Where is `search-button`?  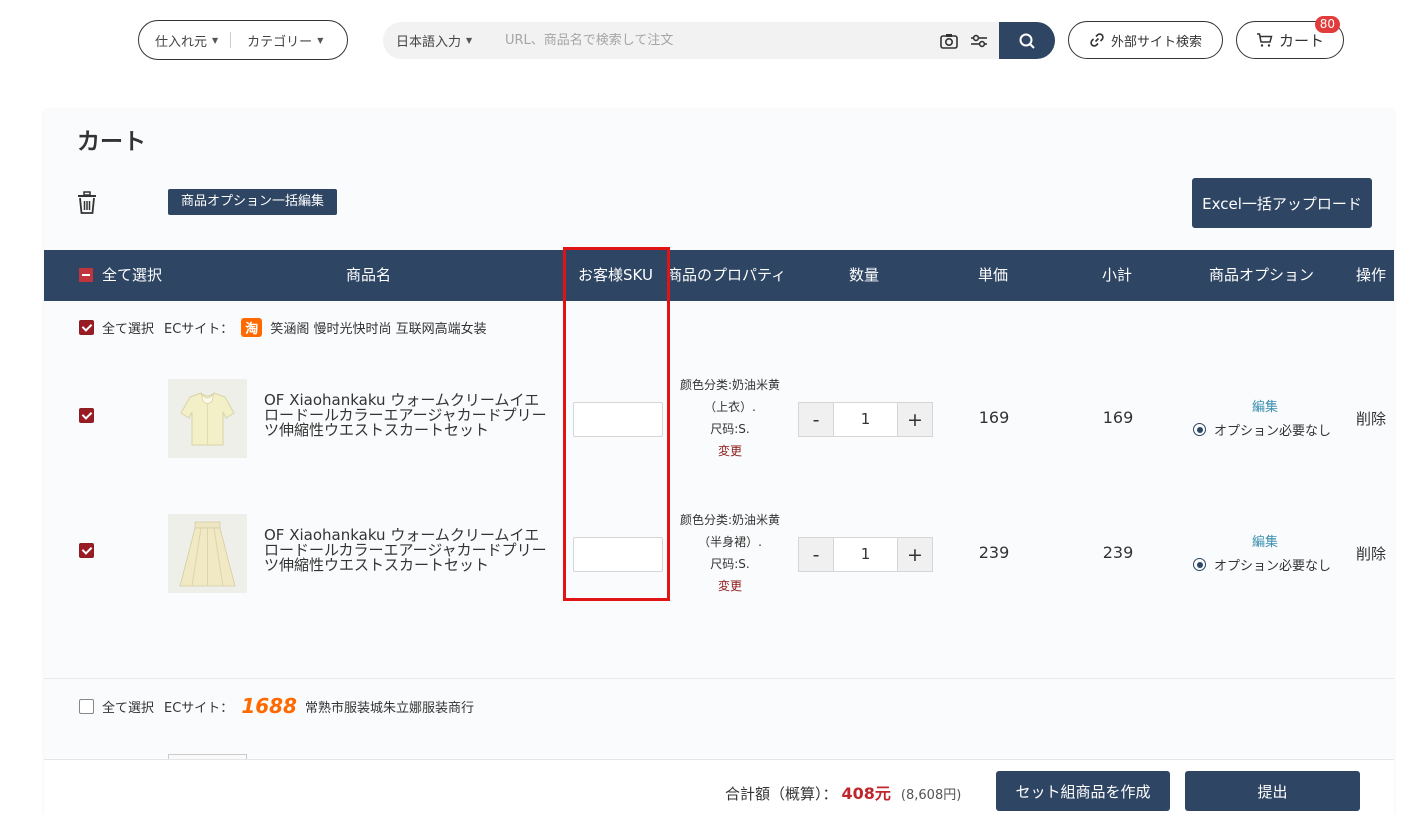 search-button is located at coordinates (1027, 40).